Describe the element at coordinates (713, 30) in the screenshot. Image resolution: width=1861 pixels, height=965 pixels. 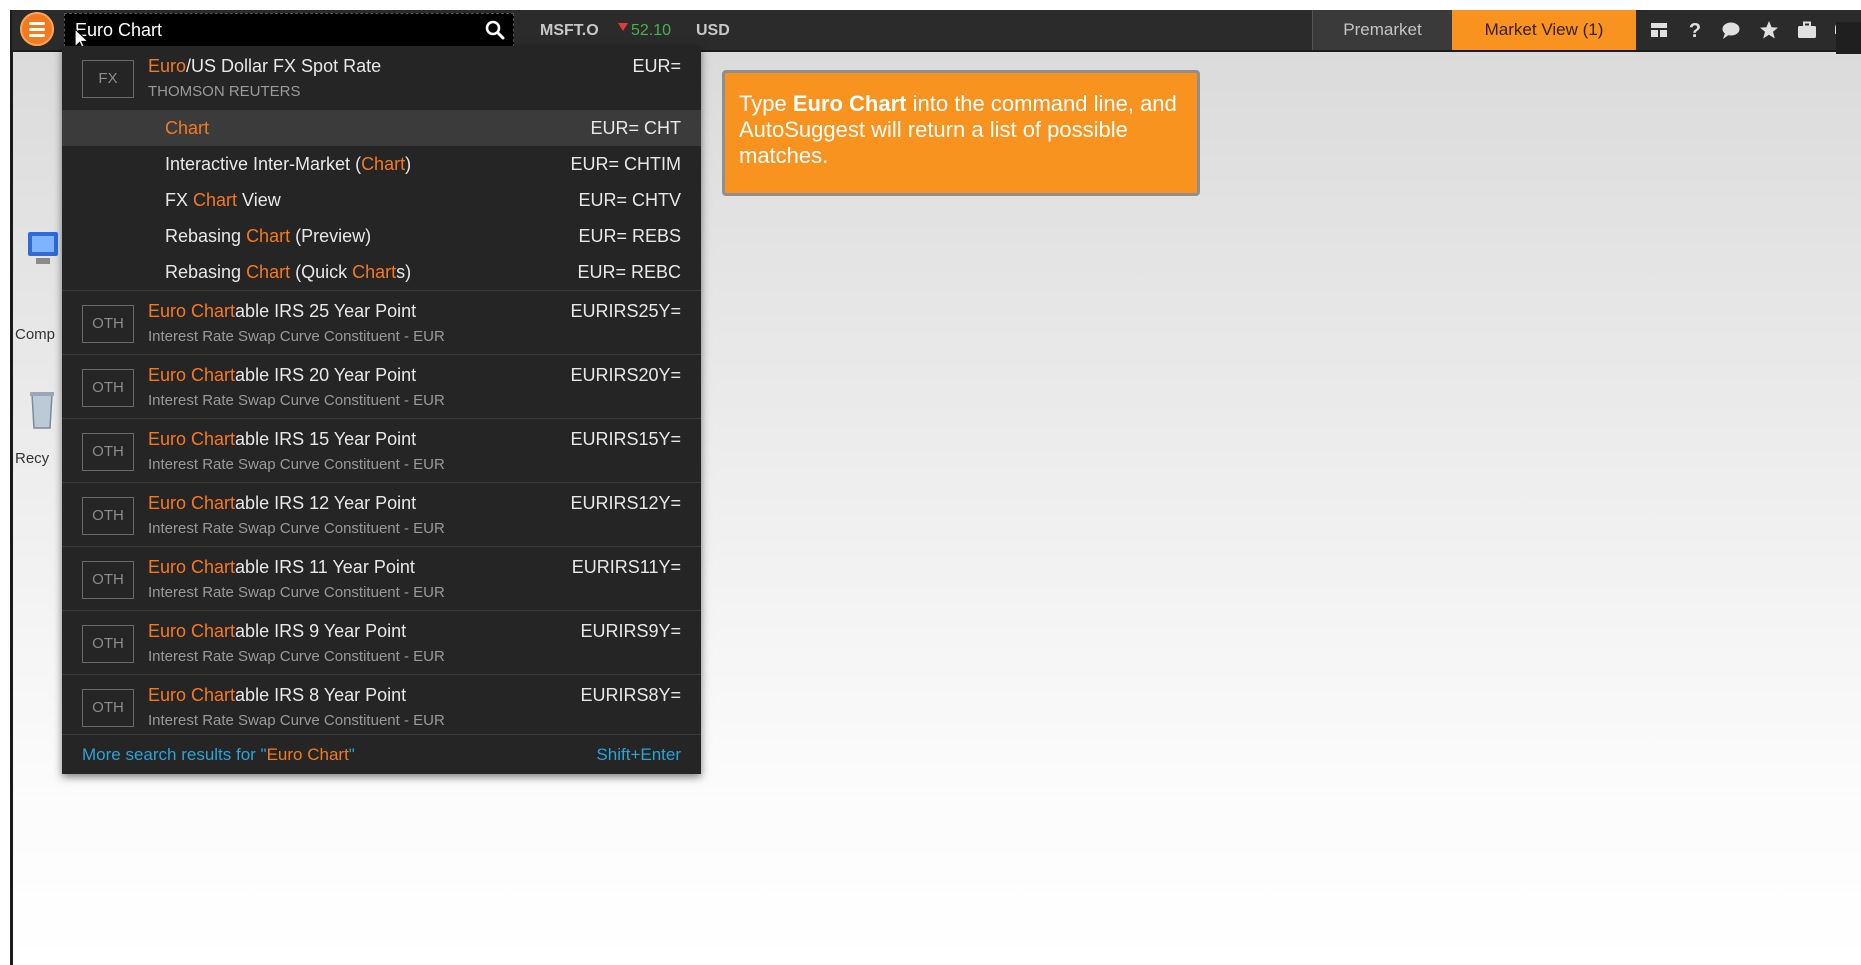
I see `ticker-currency: USD` at that location.